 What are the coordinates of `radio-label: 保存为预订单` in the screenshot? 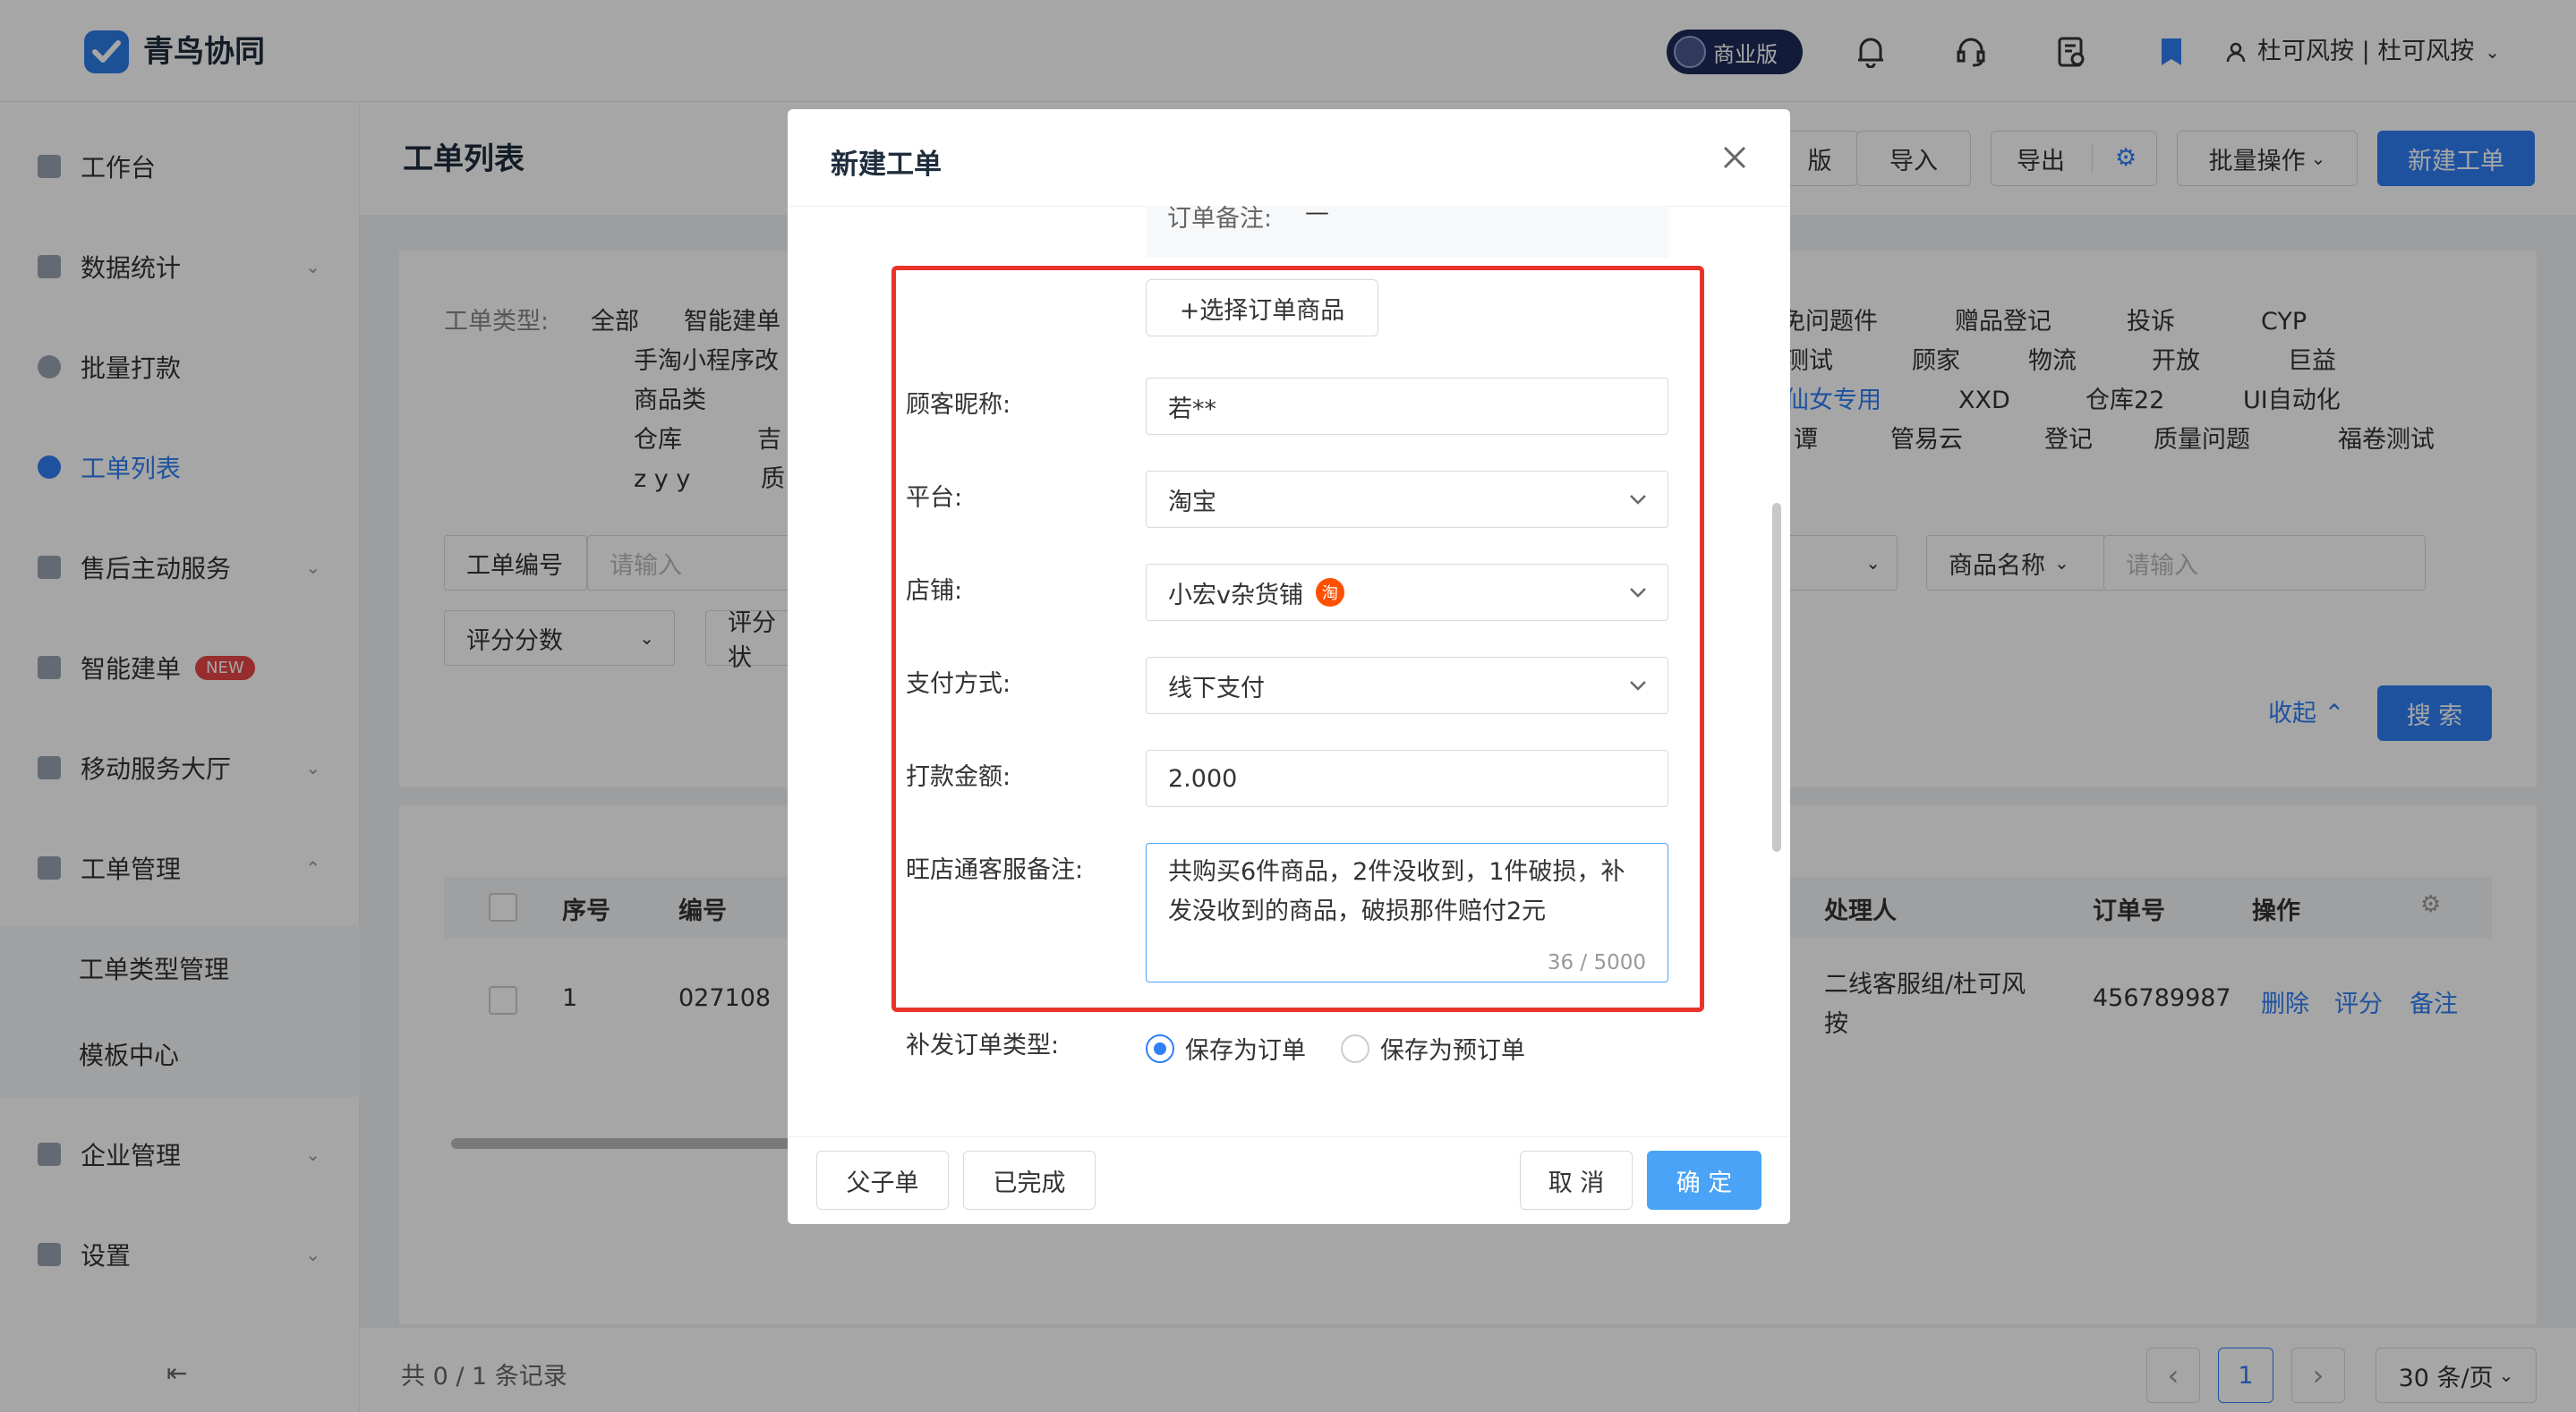 It's located at (1452, 1051).